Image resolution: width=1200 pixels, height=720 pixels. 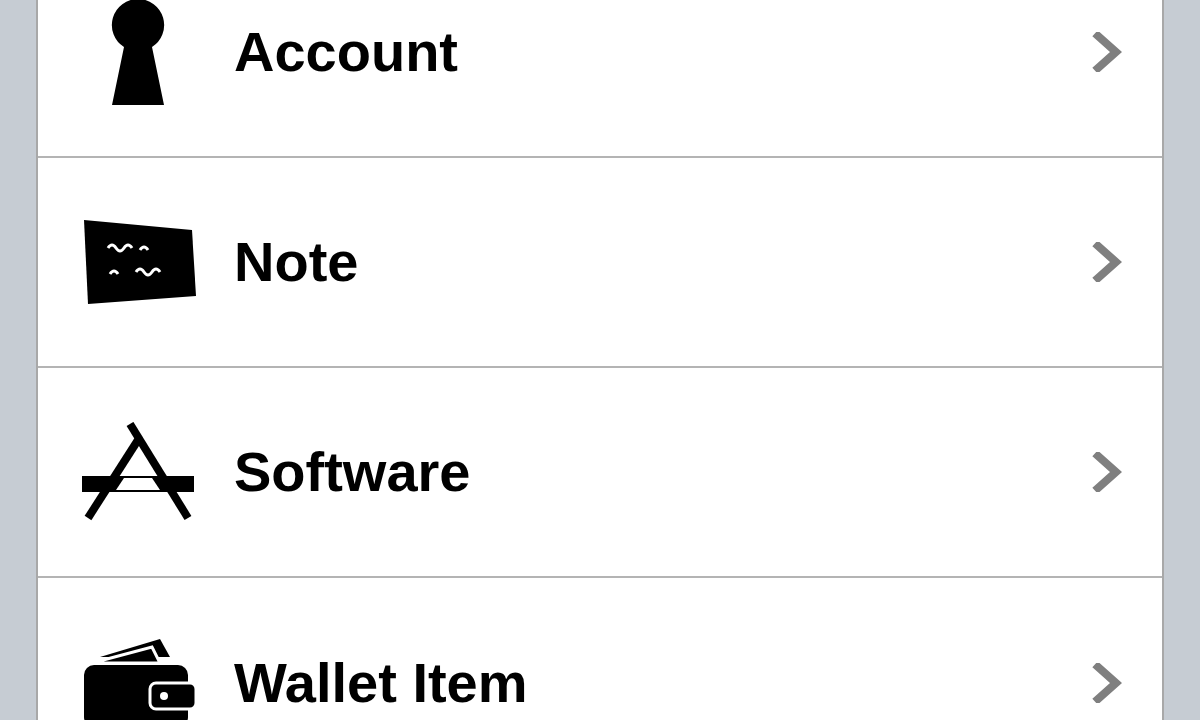 What do you see at coordinates (138, 472) in the screenshot?
I see `app-store-icon` at bounding box center [138, 472].